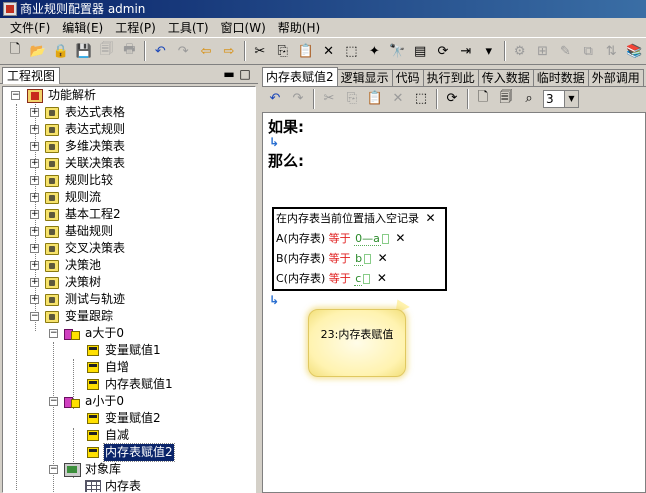 The image size is (646, 493). I want to click on dropdown-arrow-icon: ▾, so click(489, 51).